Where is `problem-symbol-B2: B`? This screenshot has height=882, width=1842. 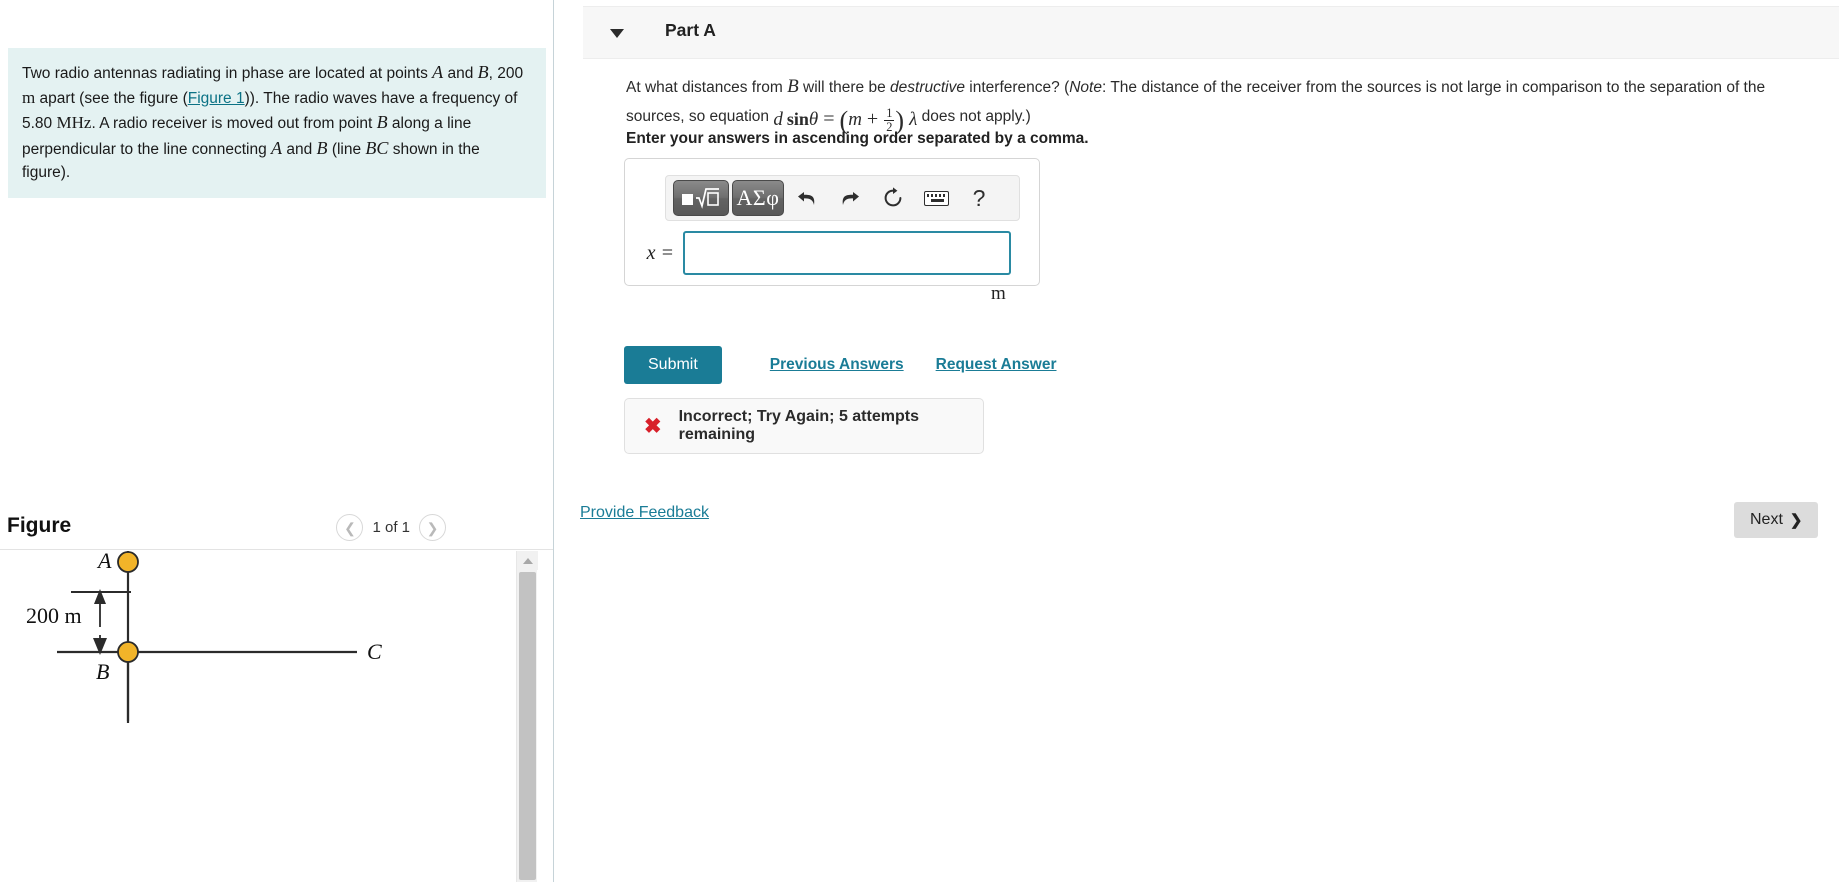
problem-symbol-B2: B is located at coordinates (382, 122).